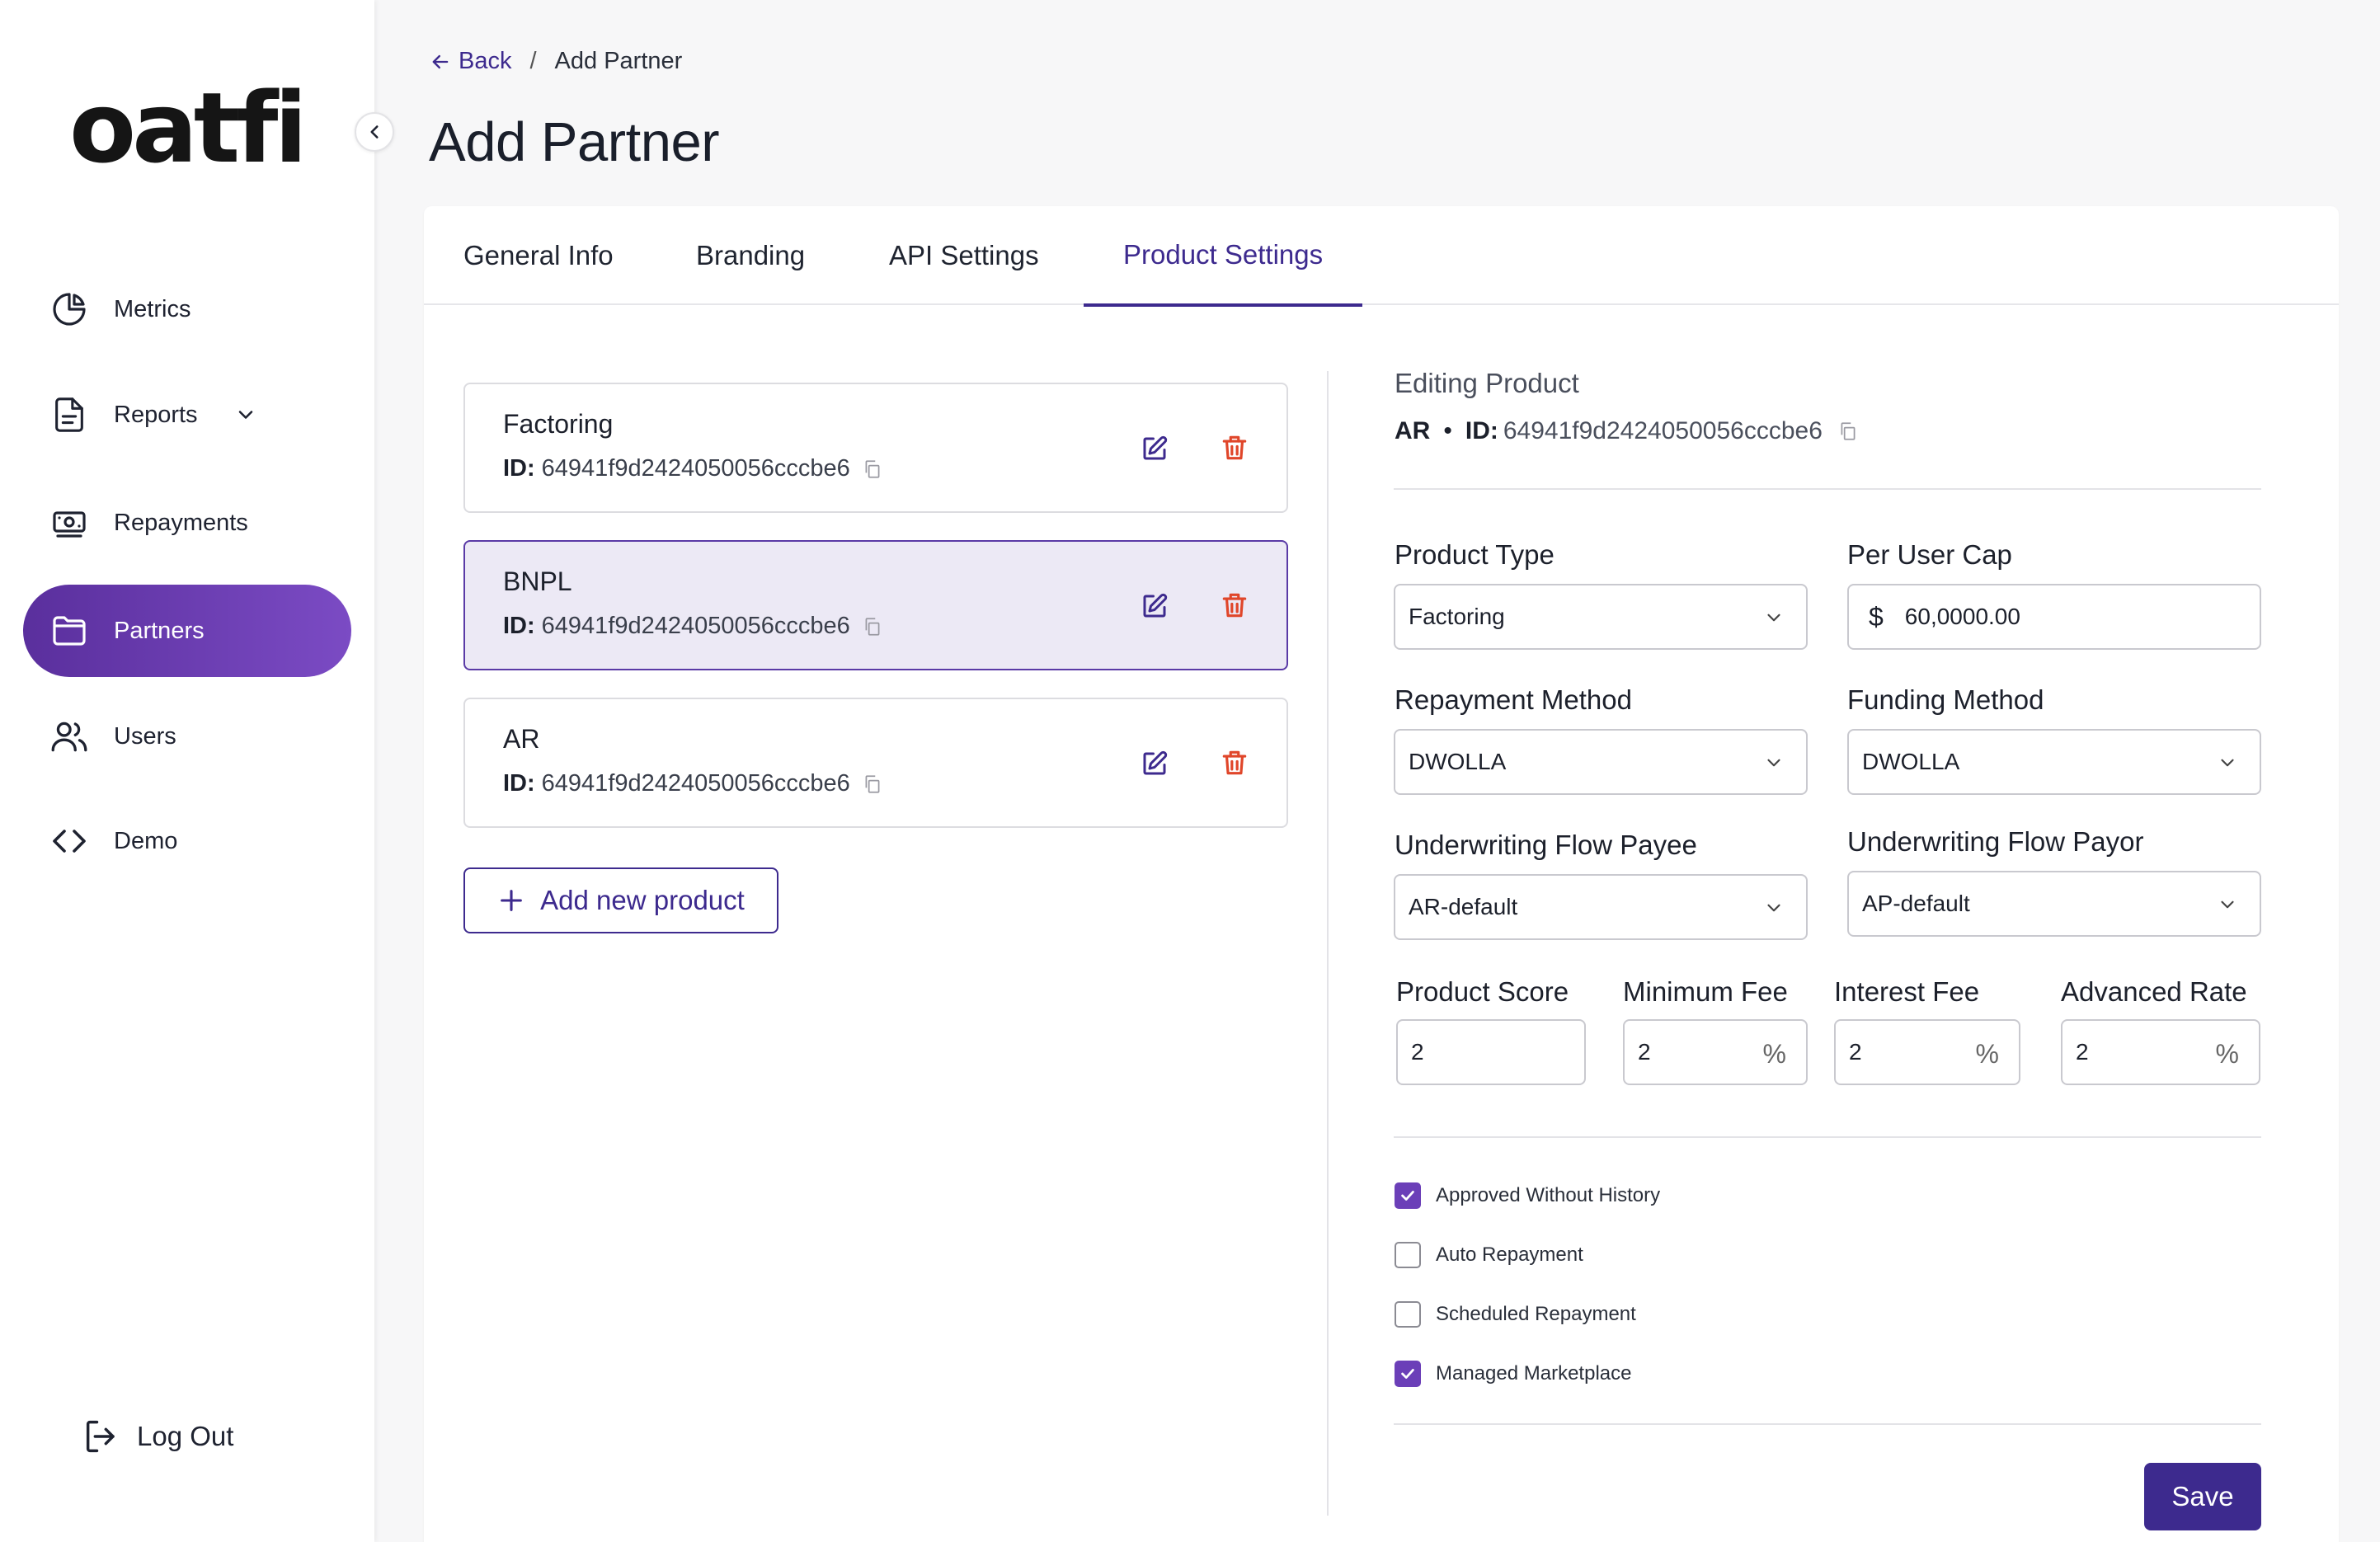 Image resolution: width=2380 pixels, height=1542 pixels. Describe the element at coordinates (537, 581) in the screenshot. I see `product-name: BNPL` at that location.